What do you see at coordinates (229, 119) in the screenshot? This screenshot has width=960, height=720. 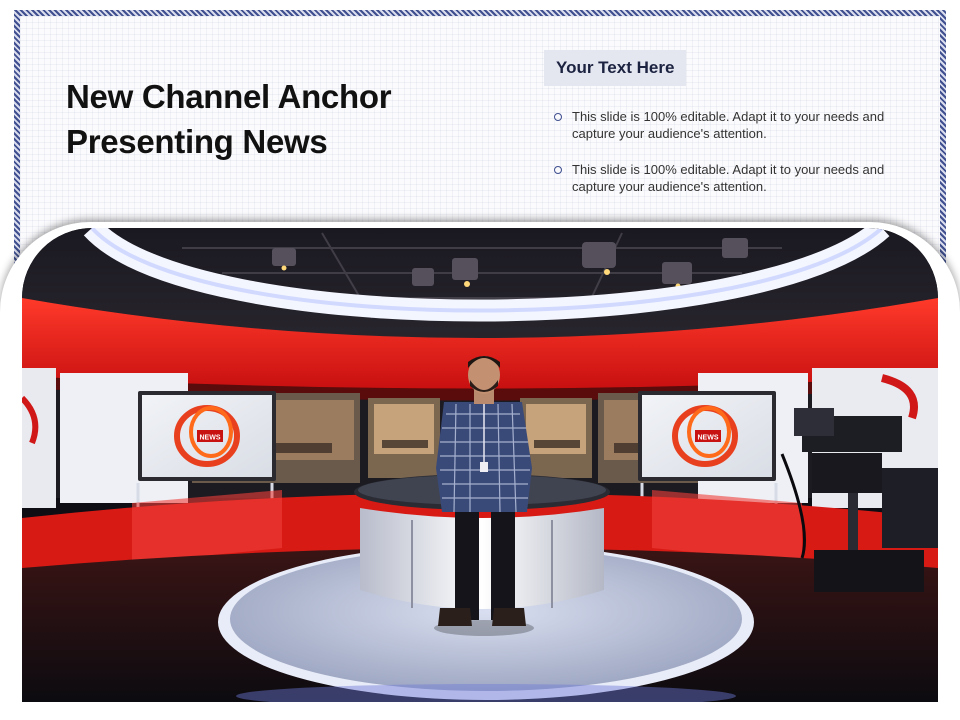 I see `slide-title: New Channel Anchor Presenting News` at bounding box center [229, 119].